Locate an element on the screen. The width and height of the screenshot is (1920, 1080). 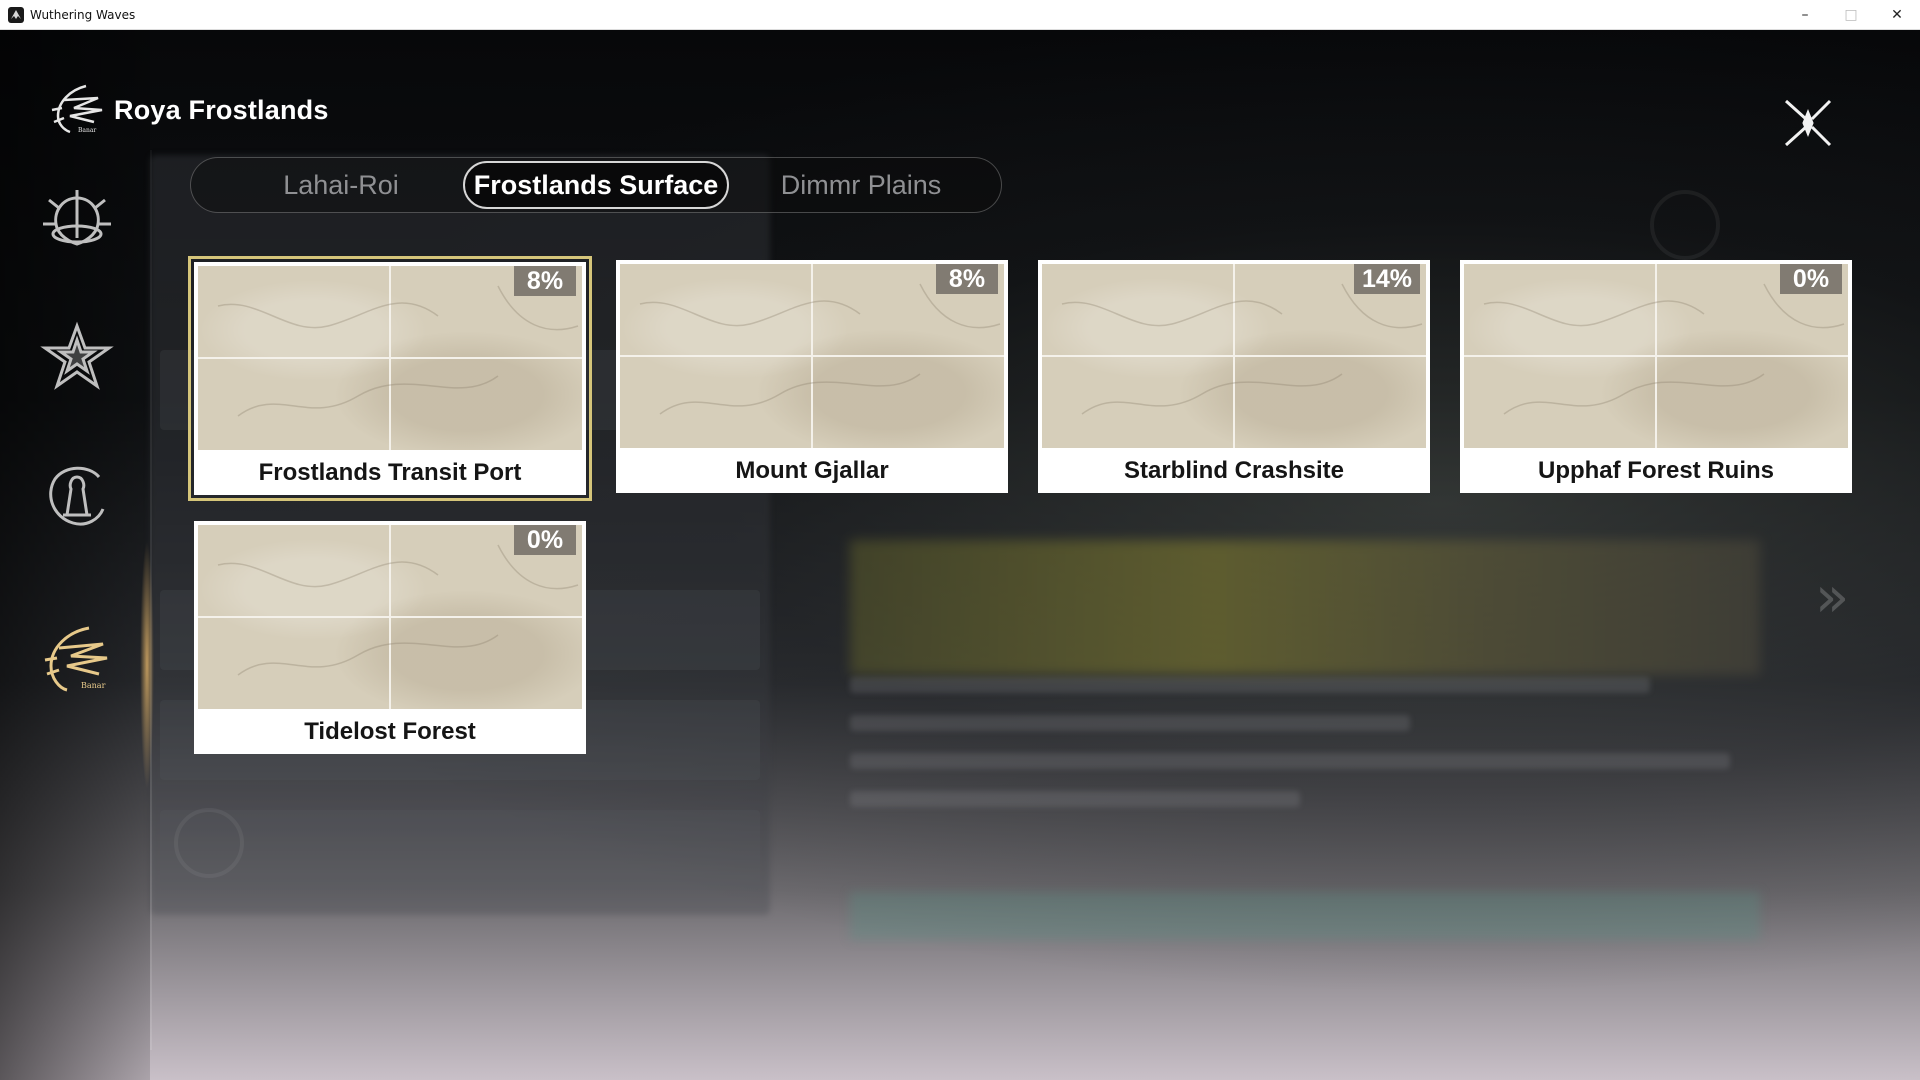
tab-dimmr-plains: Dimmr Plains is located at coordinates (861, 185).